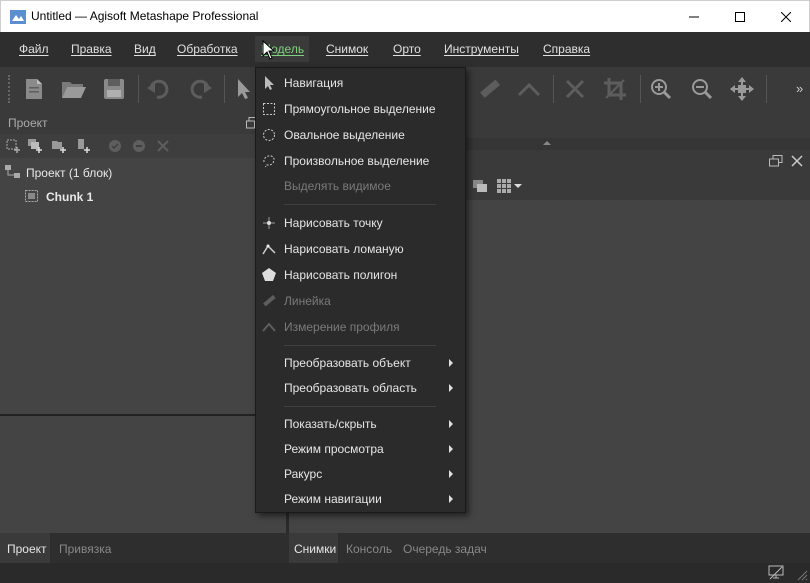  What do you see at coordinates (776, 573) in the screenshot?
I see `network-status-icon` at bounding box center [776, 573].